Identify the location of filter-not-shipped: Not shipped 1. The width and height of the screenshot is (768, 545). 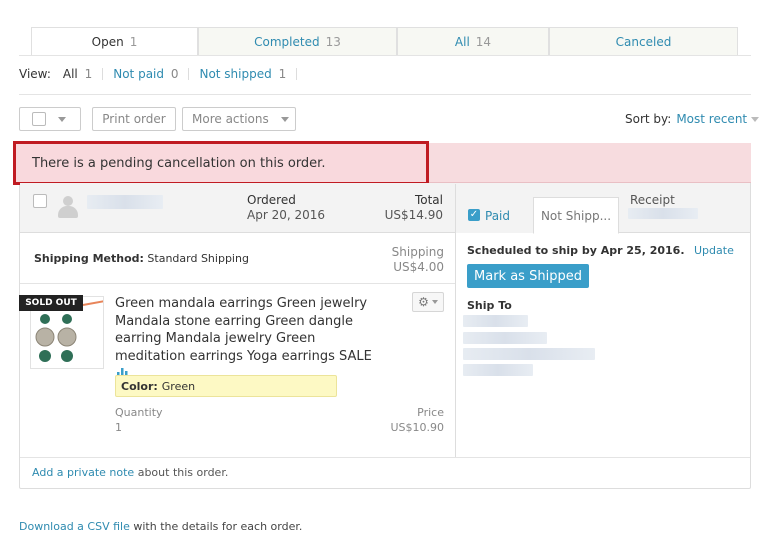
(242, 74).